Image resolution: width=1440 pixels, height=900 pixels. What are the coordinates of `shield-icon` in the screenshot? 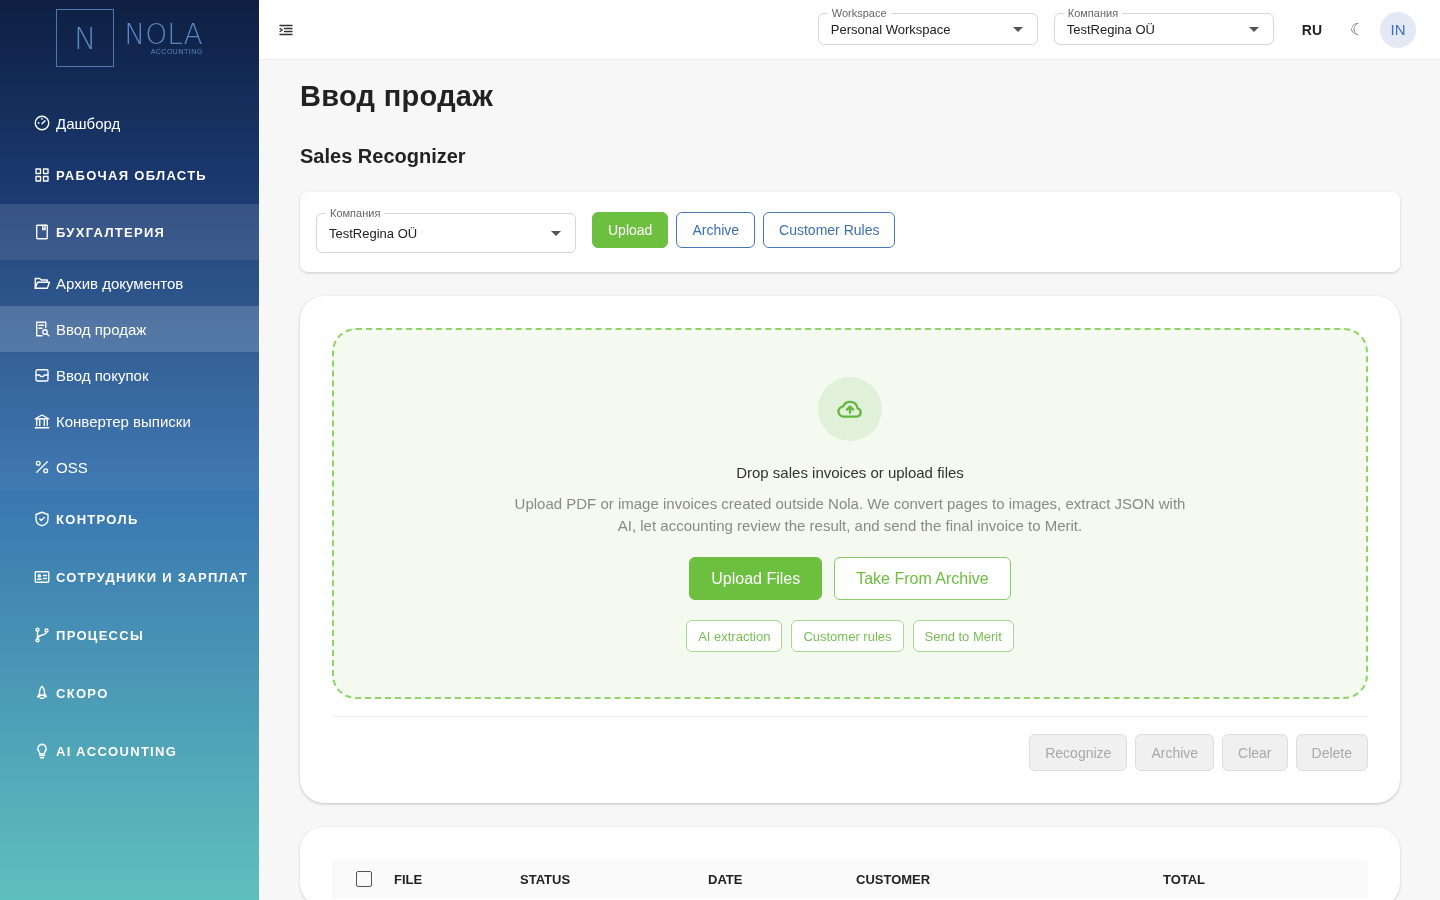 It's located at (42, 519).